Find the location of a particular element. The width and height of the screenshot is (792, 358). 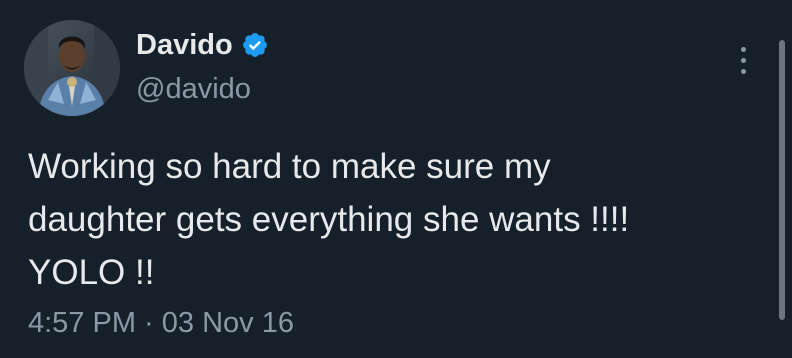

name-row: Davido is located at coordinates (202, 45).